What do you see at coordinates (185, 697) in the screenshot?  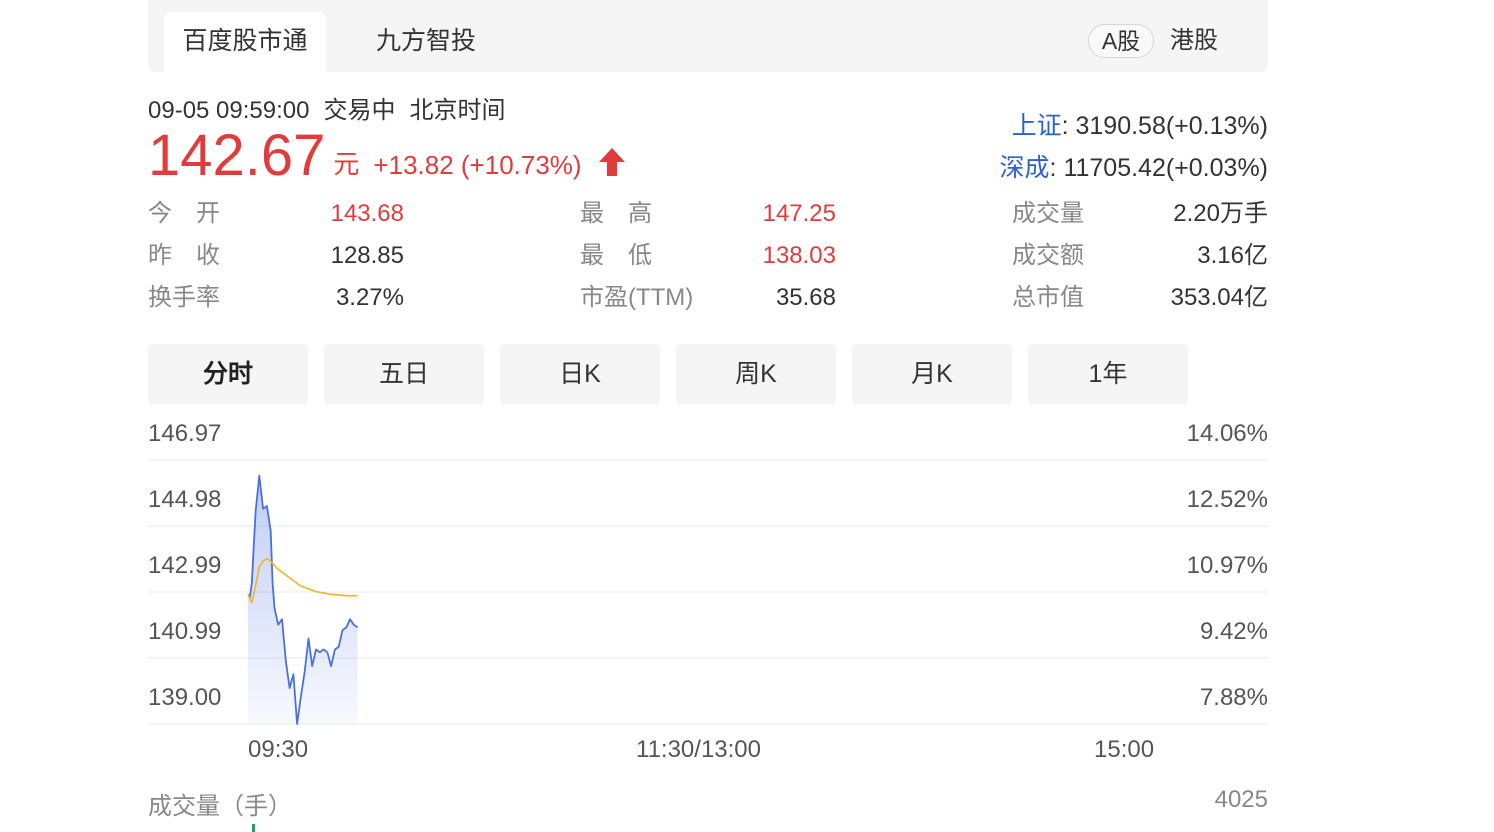 I see `y-left-tick: 139.00` at bounding box center [185, 697].